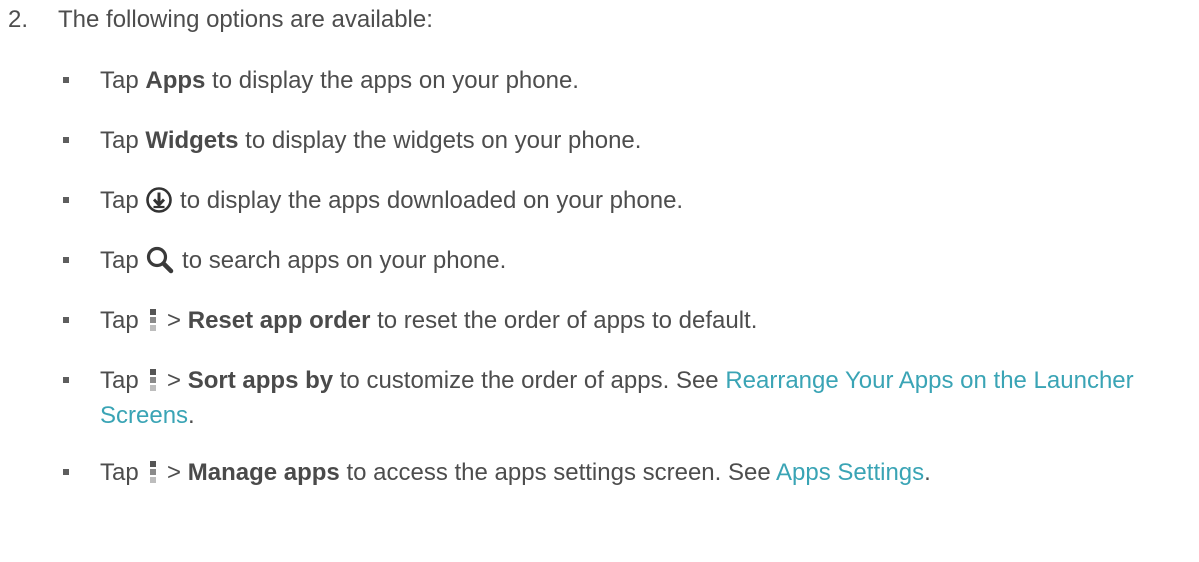 The image size is (1199, 562). I want to click on option-text: to access the apps settings screen. See, so click(558, 472).